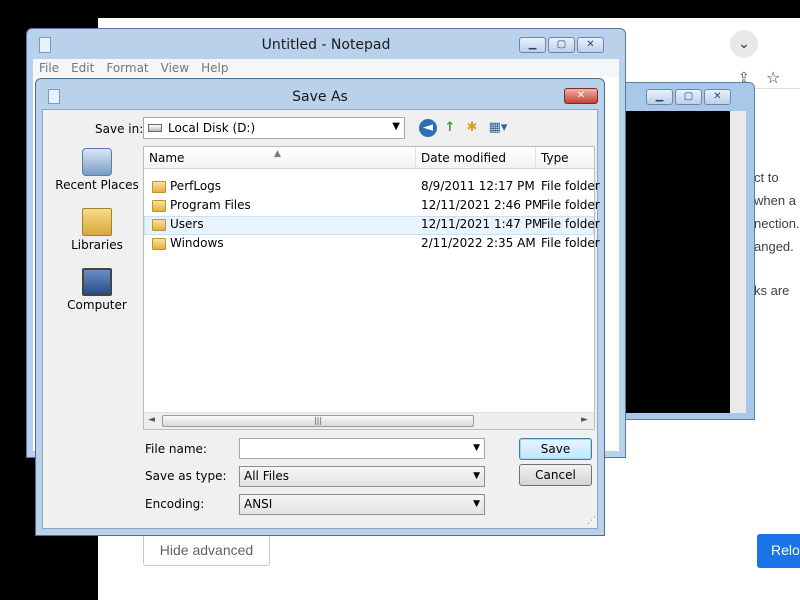  Describe the element at coordinates (478, 186) in the screenshot. I see `file-date: 8/9/2011 12:17 PM` at that location.